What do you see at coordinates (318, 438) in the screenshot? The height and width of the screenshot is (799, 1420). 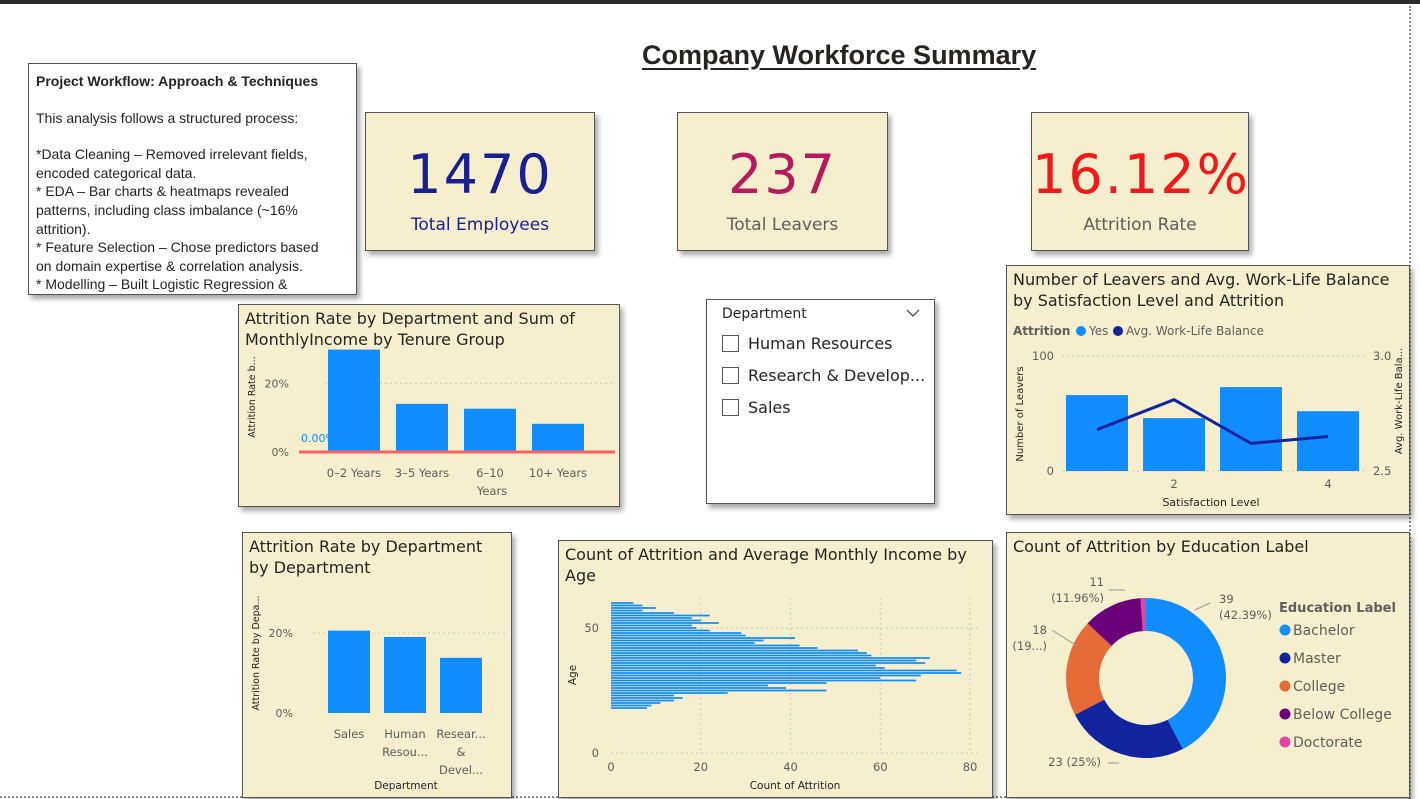 I see `reference-line-label: 0.00%` at bounding box center [318, 438].